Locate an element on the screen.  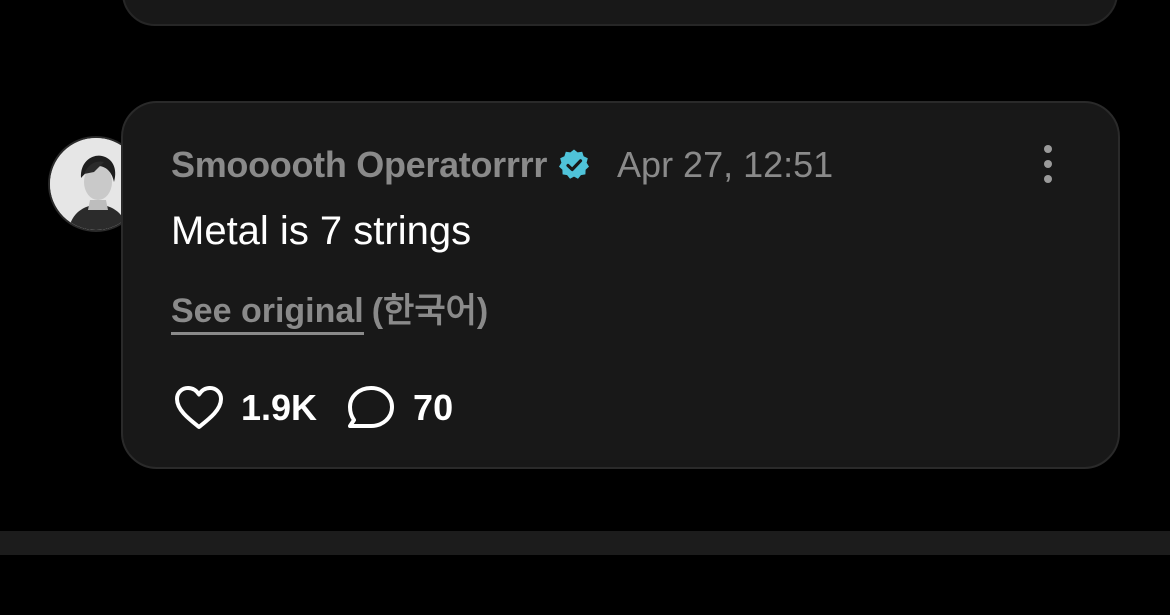
comment-actions: 1.9K 70 is located at coordinates (312, 408).